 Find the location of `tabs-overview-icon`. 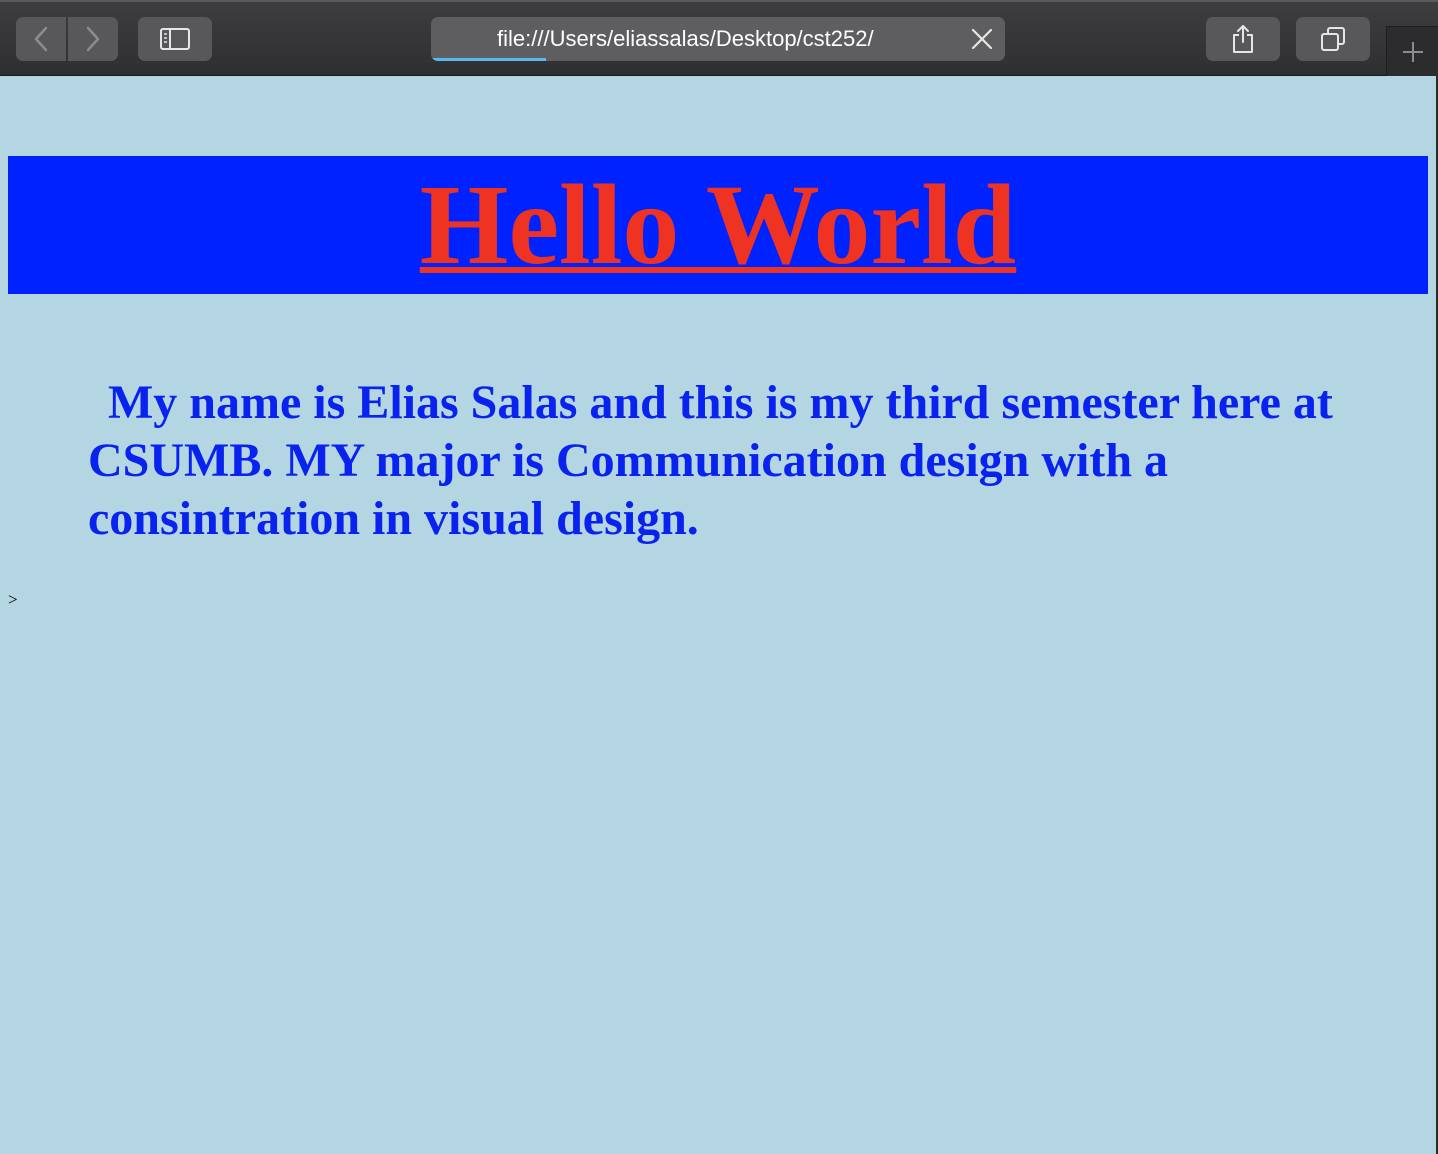

tabs-overview-icon is located at coordinates (1333, 39).